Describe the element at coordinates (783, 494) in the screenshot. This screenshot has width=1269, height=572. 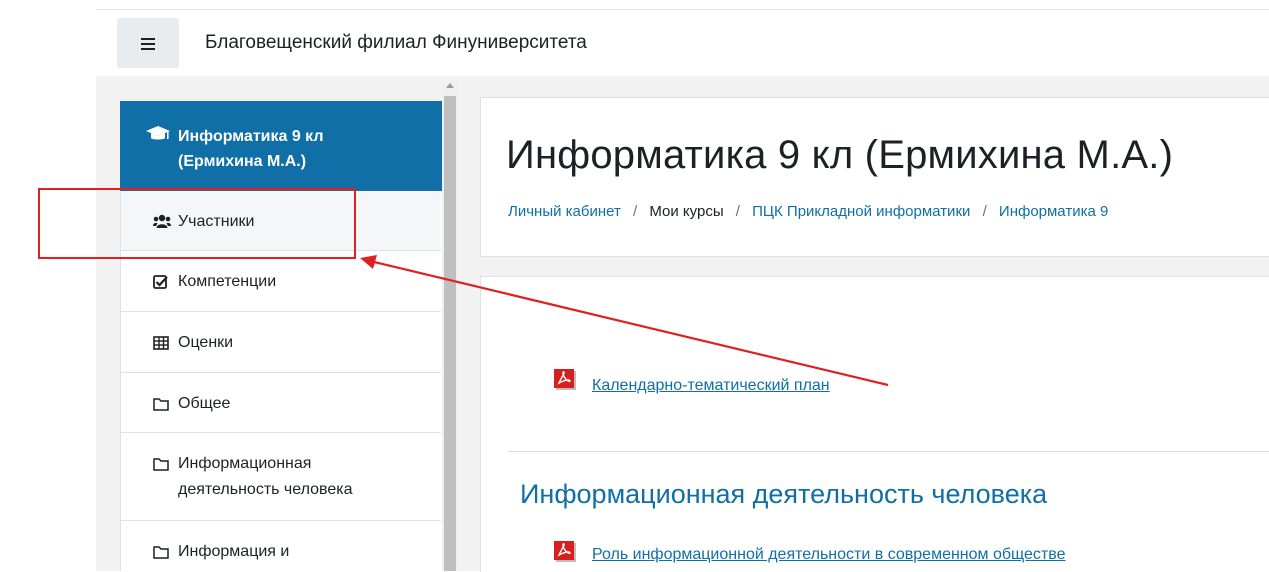
I see `section-title: Информационная деятельность человека` at that location.